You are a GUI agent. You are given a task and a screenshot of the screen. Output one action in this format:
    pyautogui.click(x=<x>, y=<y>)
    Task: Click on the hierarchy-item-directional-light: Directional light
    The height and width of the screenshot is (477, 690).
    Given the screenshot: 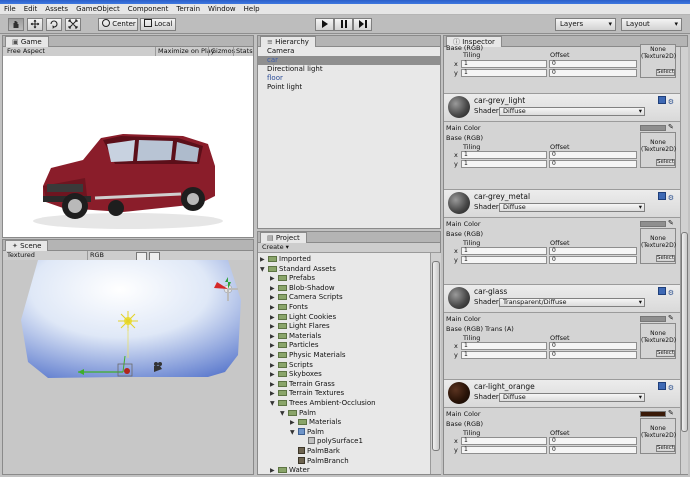 What is the action you would take?
    pyautogui.click(x=295, y=69)
    